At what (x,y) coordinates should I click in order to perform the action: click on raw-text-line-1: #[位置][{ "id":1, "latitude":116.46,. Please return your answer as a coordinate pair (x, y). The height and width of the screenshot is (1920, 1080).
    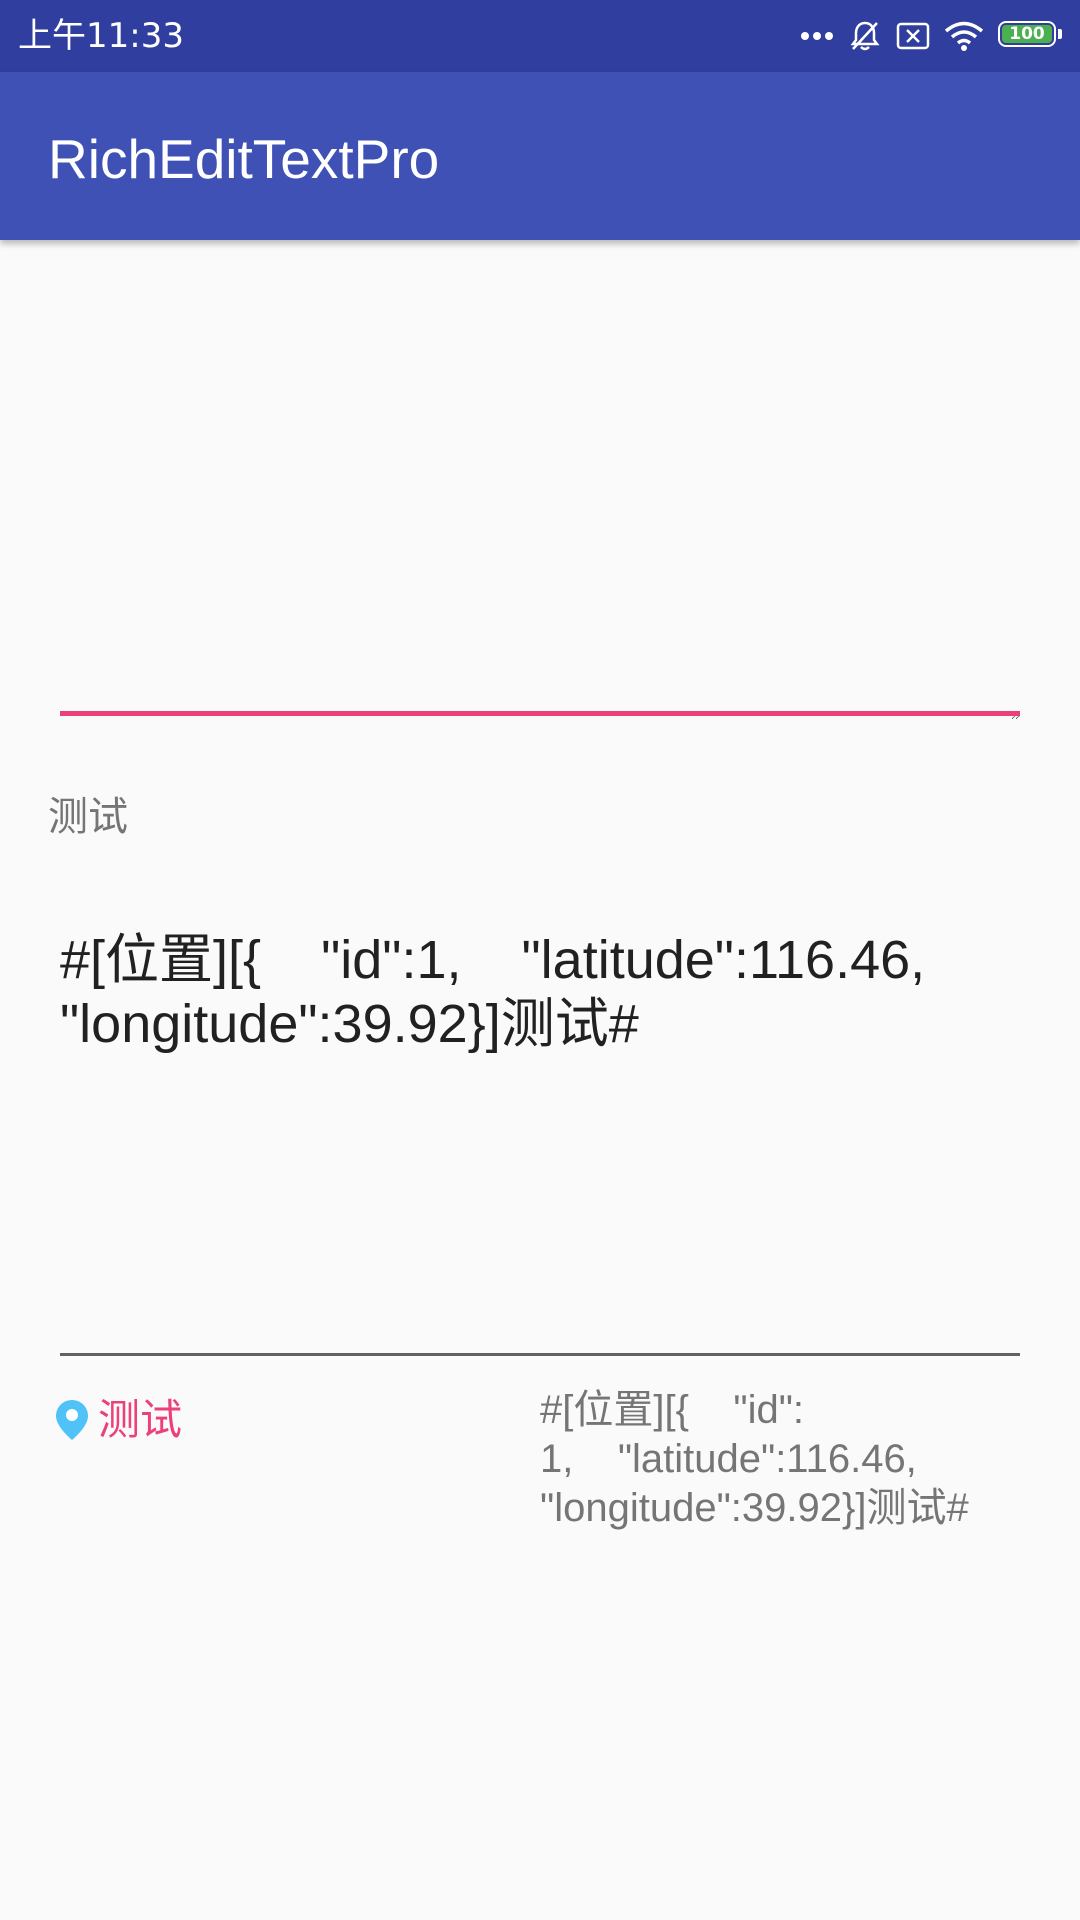
    Looking at the image, I should click on (493, 960).